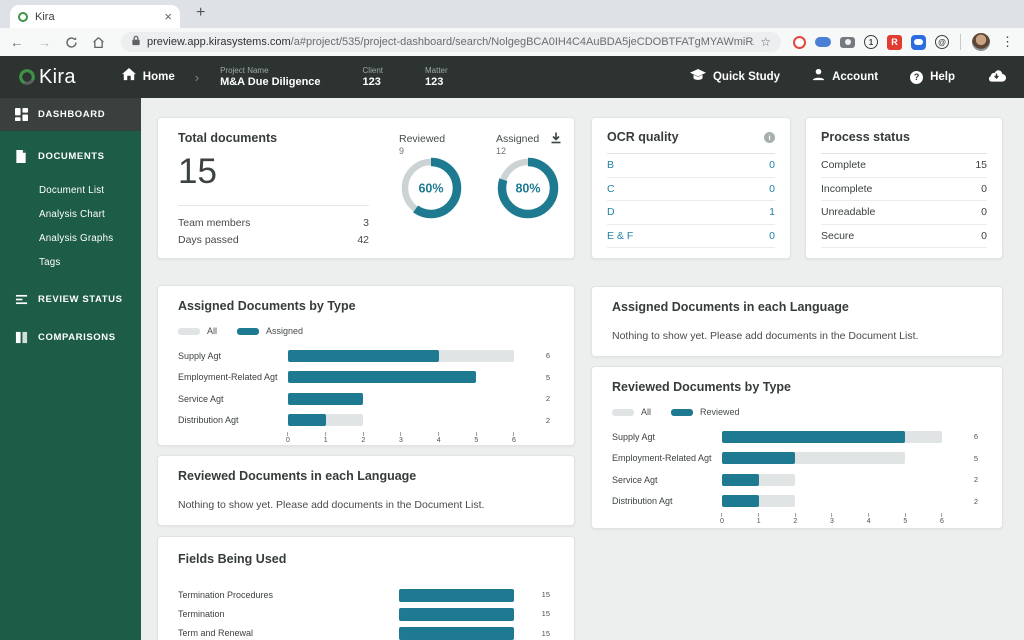 Image resolution: width=1024 pixels, height=640 pixels. Describe the element at coordinates (76, 238) in the screenshot. I see `sidebar-item-label: Analysis Graphs` at that location.